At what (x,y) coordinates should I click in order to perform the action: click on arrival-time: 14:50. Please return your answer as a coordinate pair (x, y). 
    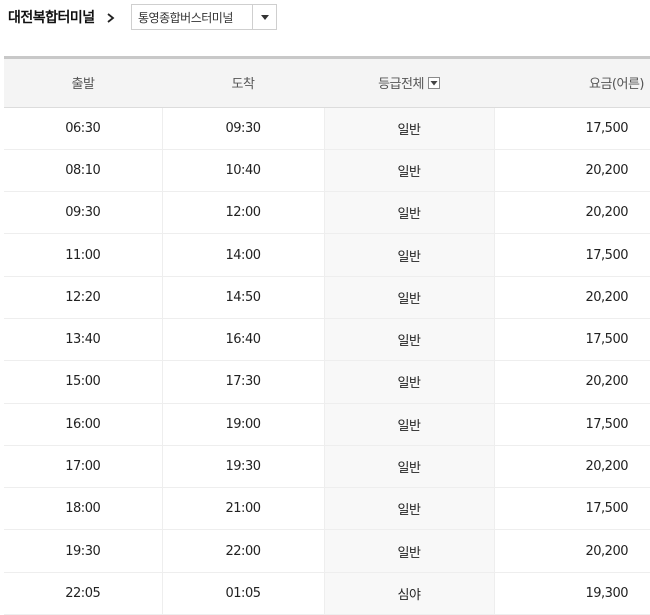
    Looking at the image, I should click on (243, 297).